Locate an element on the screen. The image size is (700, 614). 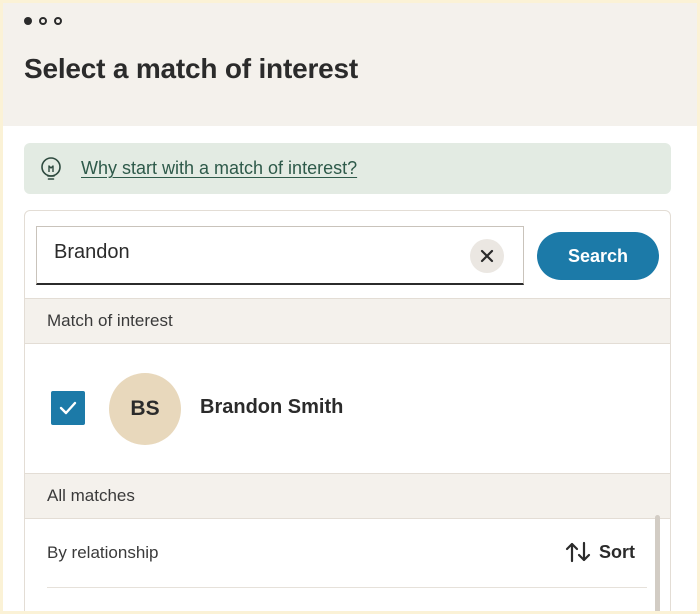
search-field is located at coordinates (280, 255).